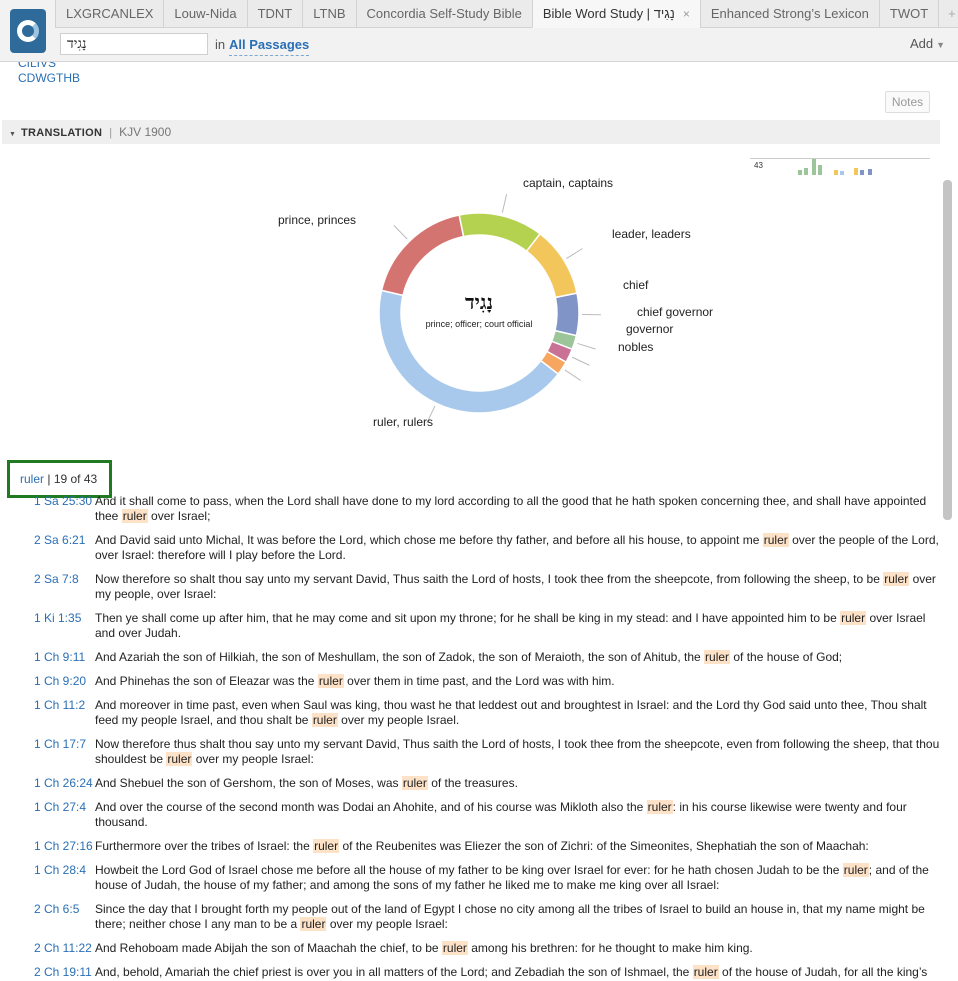 The image size is (958, 981). Describe the element at coordinates (835, 167) in the screenshot. I see `mini-bars` at that location.